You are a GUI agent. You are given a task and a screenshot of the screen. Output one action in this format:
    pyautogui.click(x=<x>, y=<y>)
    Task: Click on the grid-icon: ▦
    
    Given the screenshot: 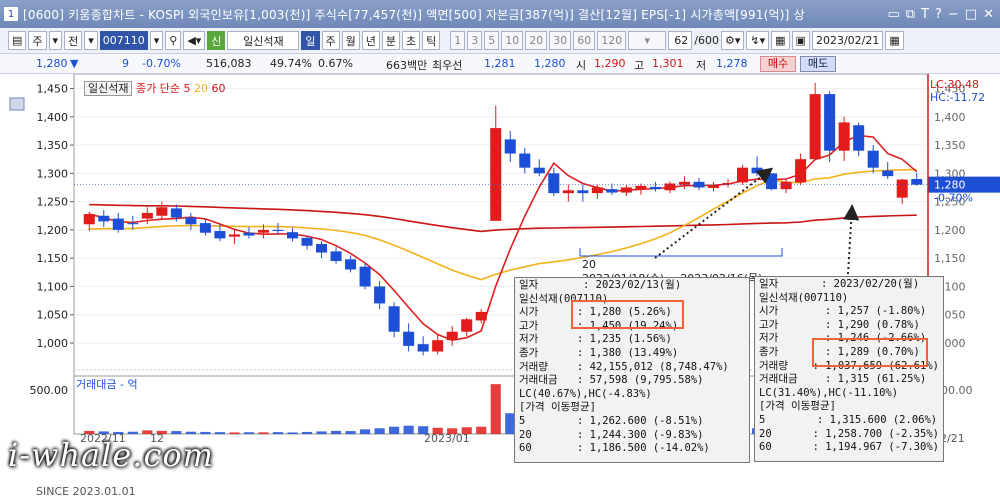 What is the action you would take?
    pyautogui.click(x=780, y=40)
    